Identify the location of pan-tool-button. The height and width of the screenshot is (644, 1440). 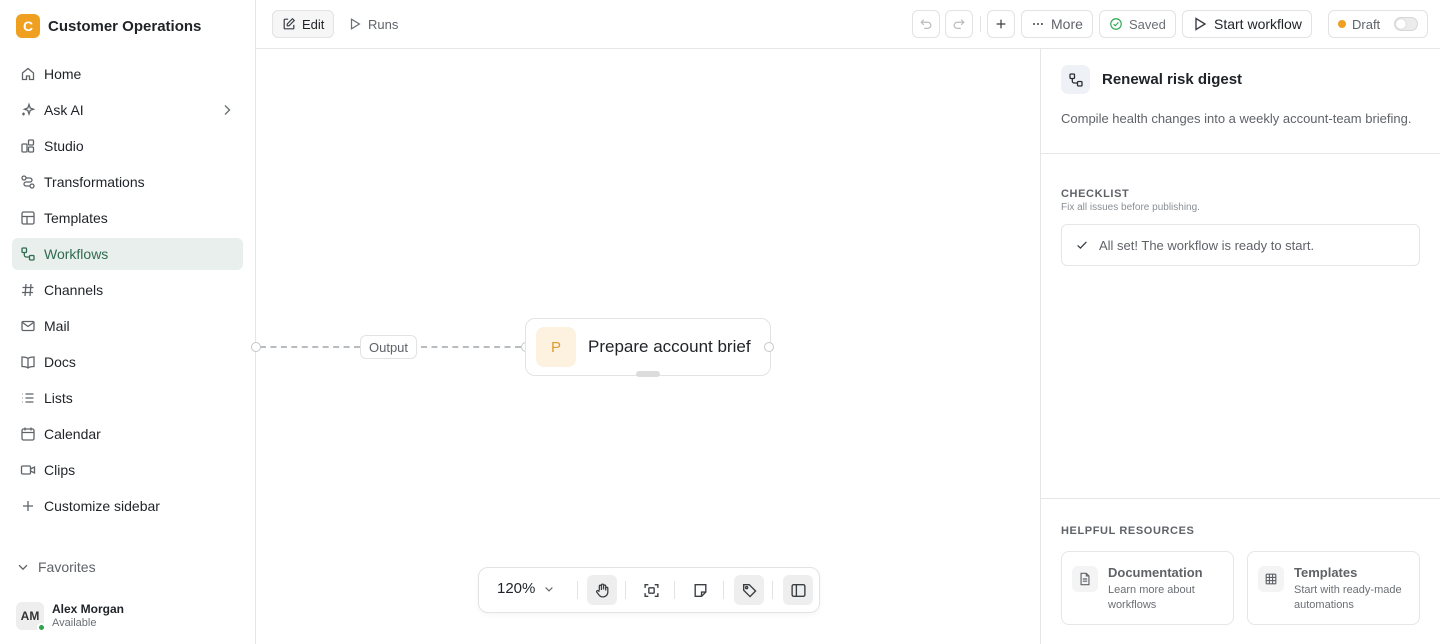
(602, 590).